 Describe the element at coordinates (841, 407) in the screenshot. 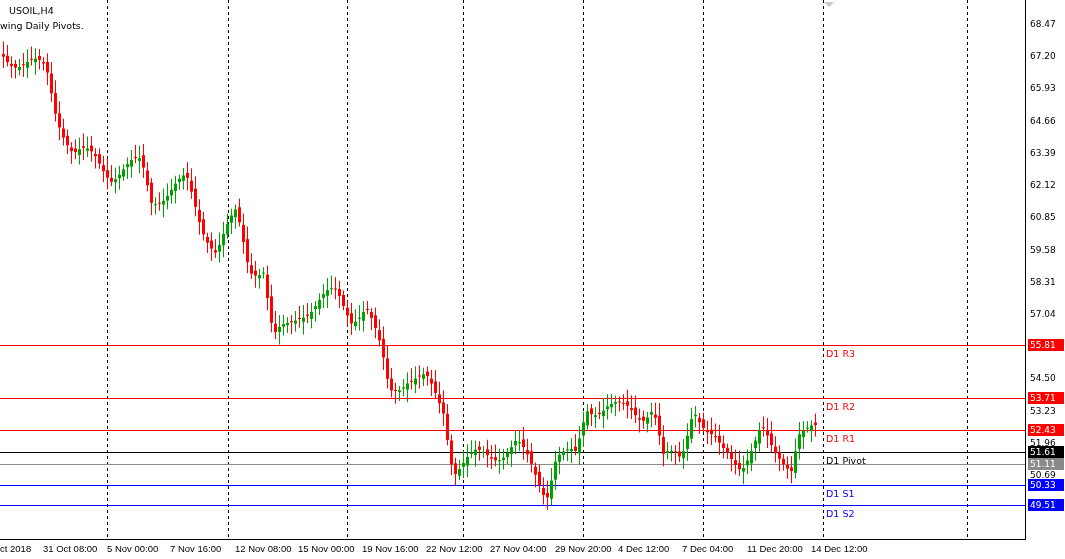

I see `level-label: D1 R2` at that location.